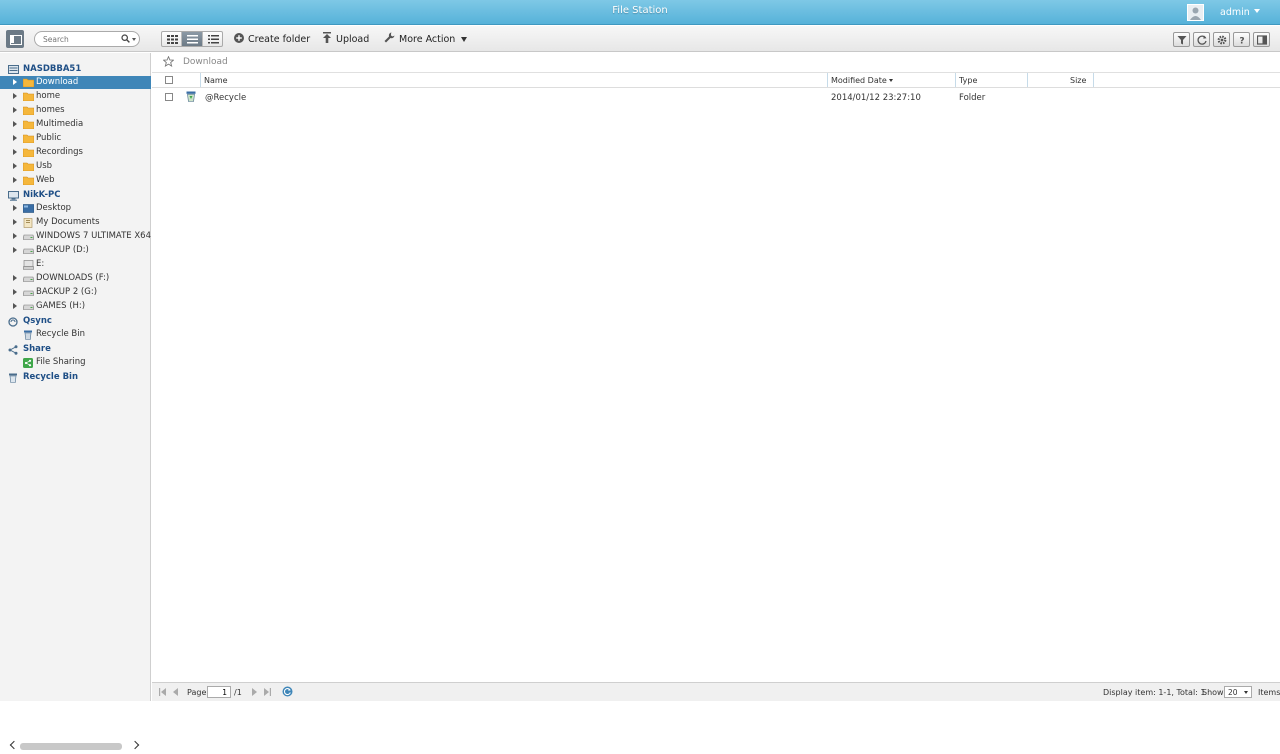 Image resolution: width=1280 pixels, height=754 pixels. What do you see at coordinates (191, 98) in the screenshot?
I see `recycle-bin-icon` at bounding box center [191, 98].